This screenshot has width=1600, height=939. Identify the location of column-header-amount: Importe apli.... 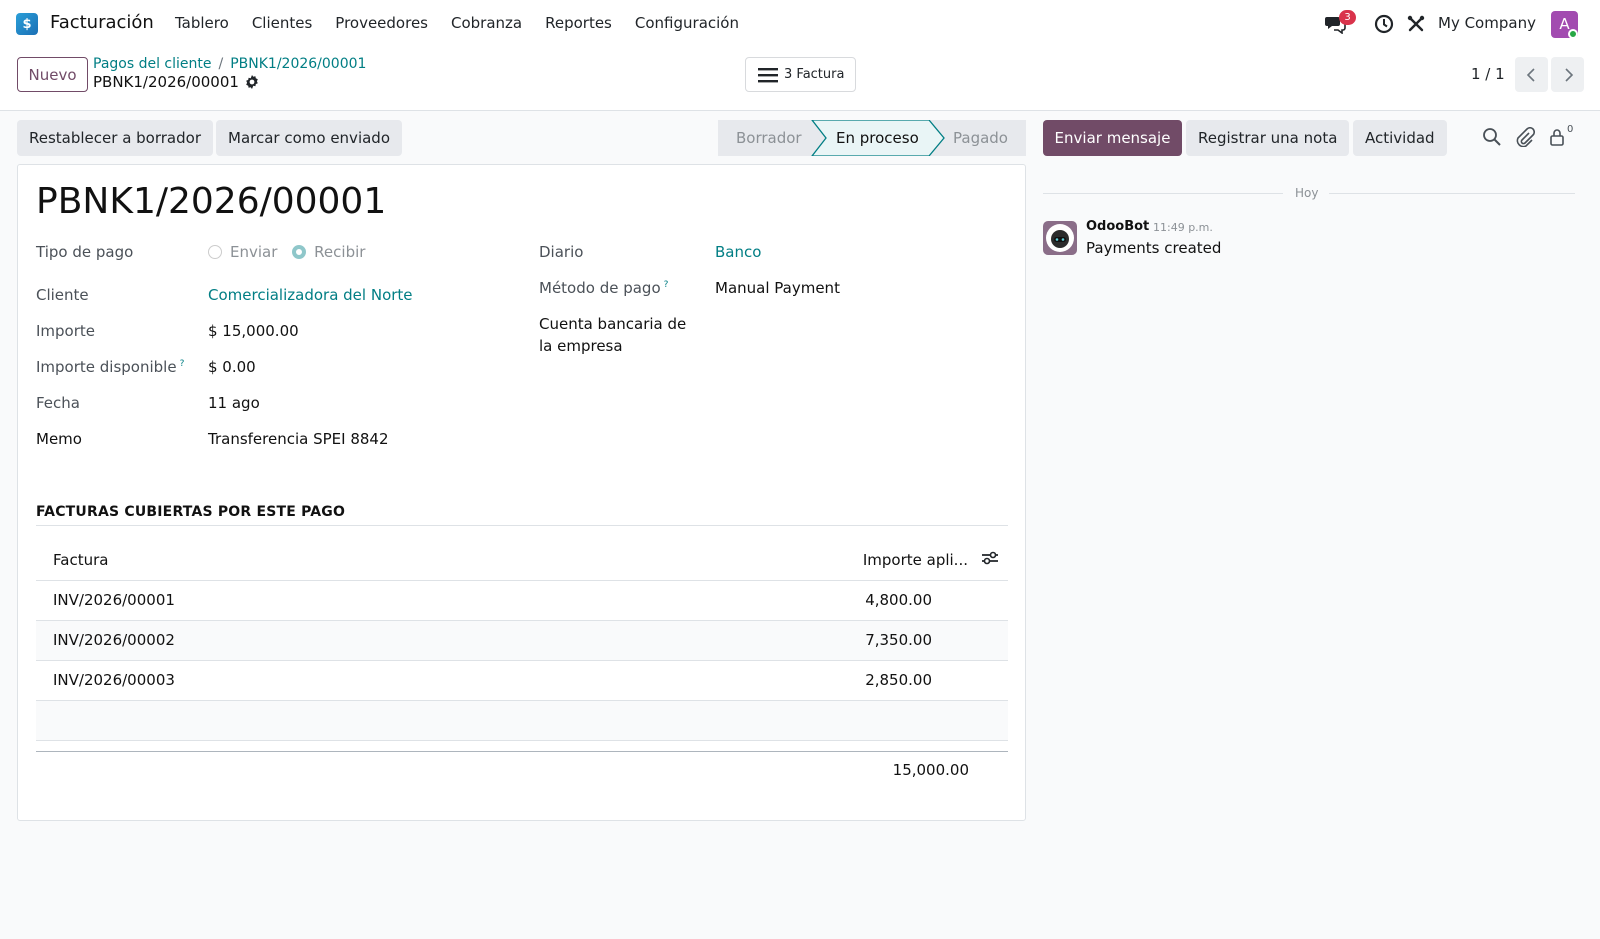
(766, 560).